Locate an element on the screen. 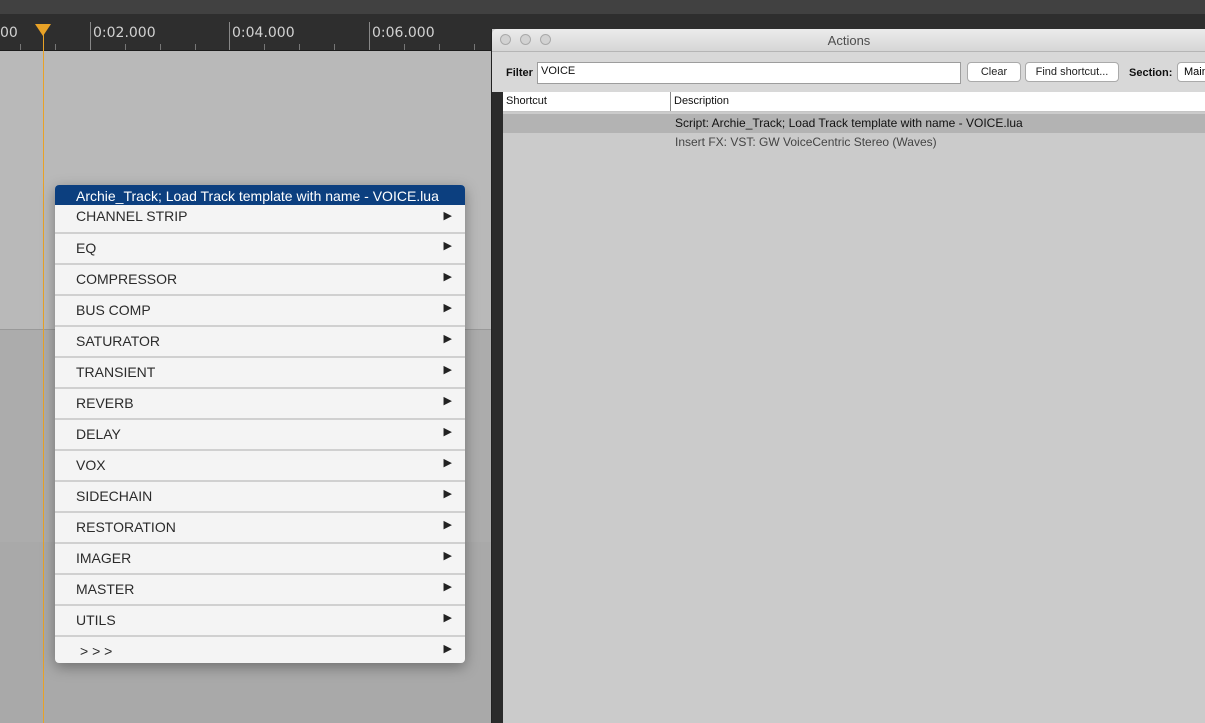  menu-item-compressor: COMPRESSOR ▶ is located at coordinates (260, 280).